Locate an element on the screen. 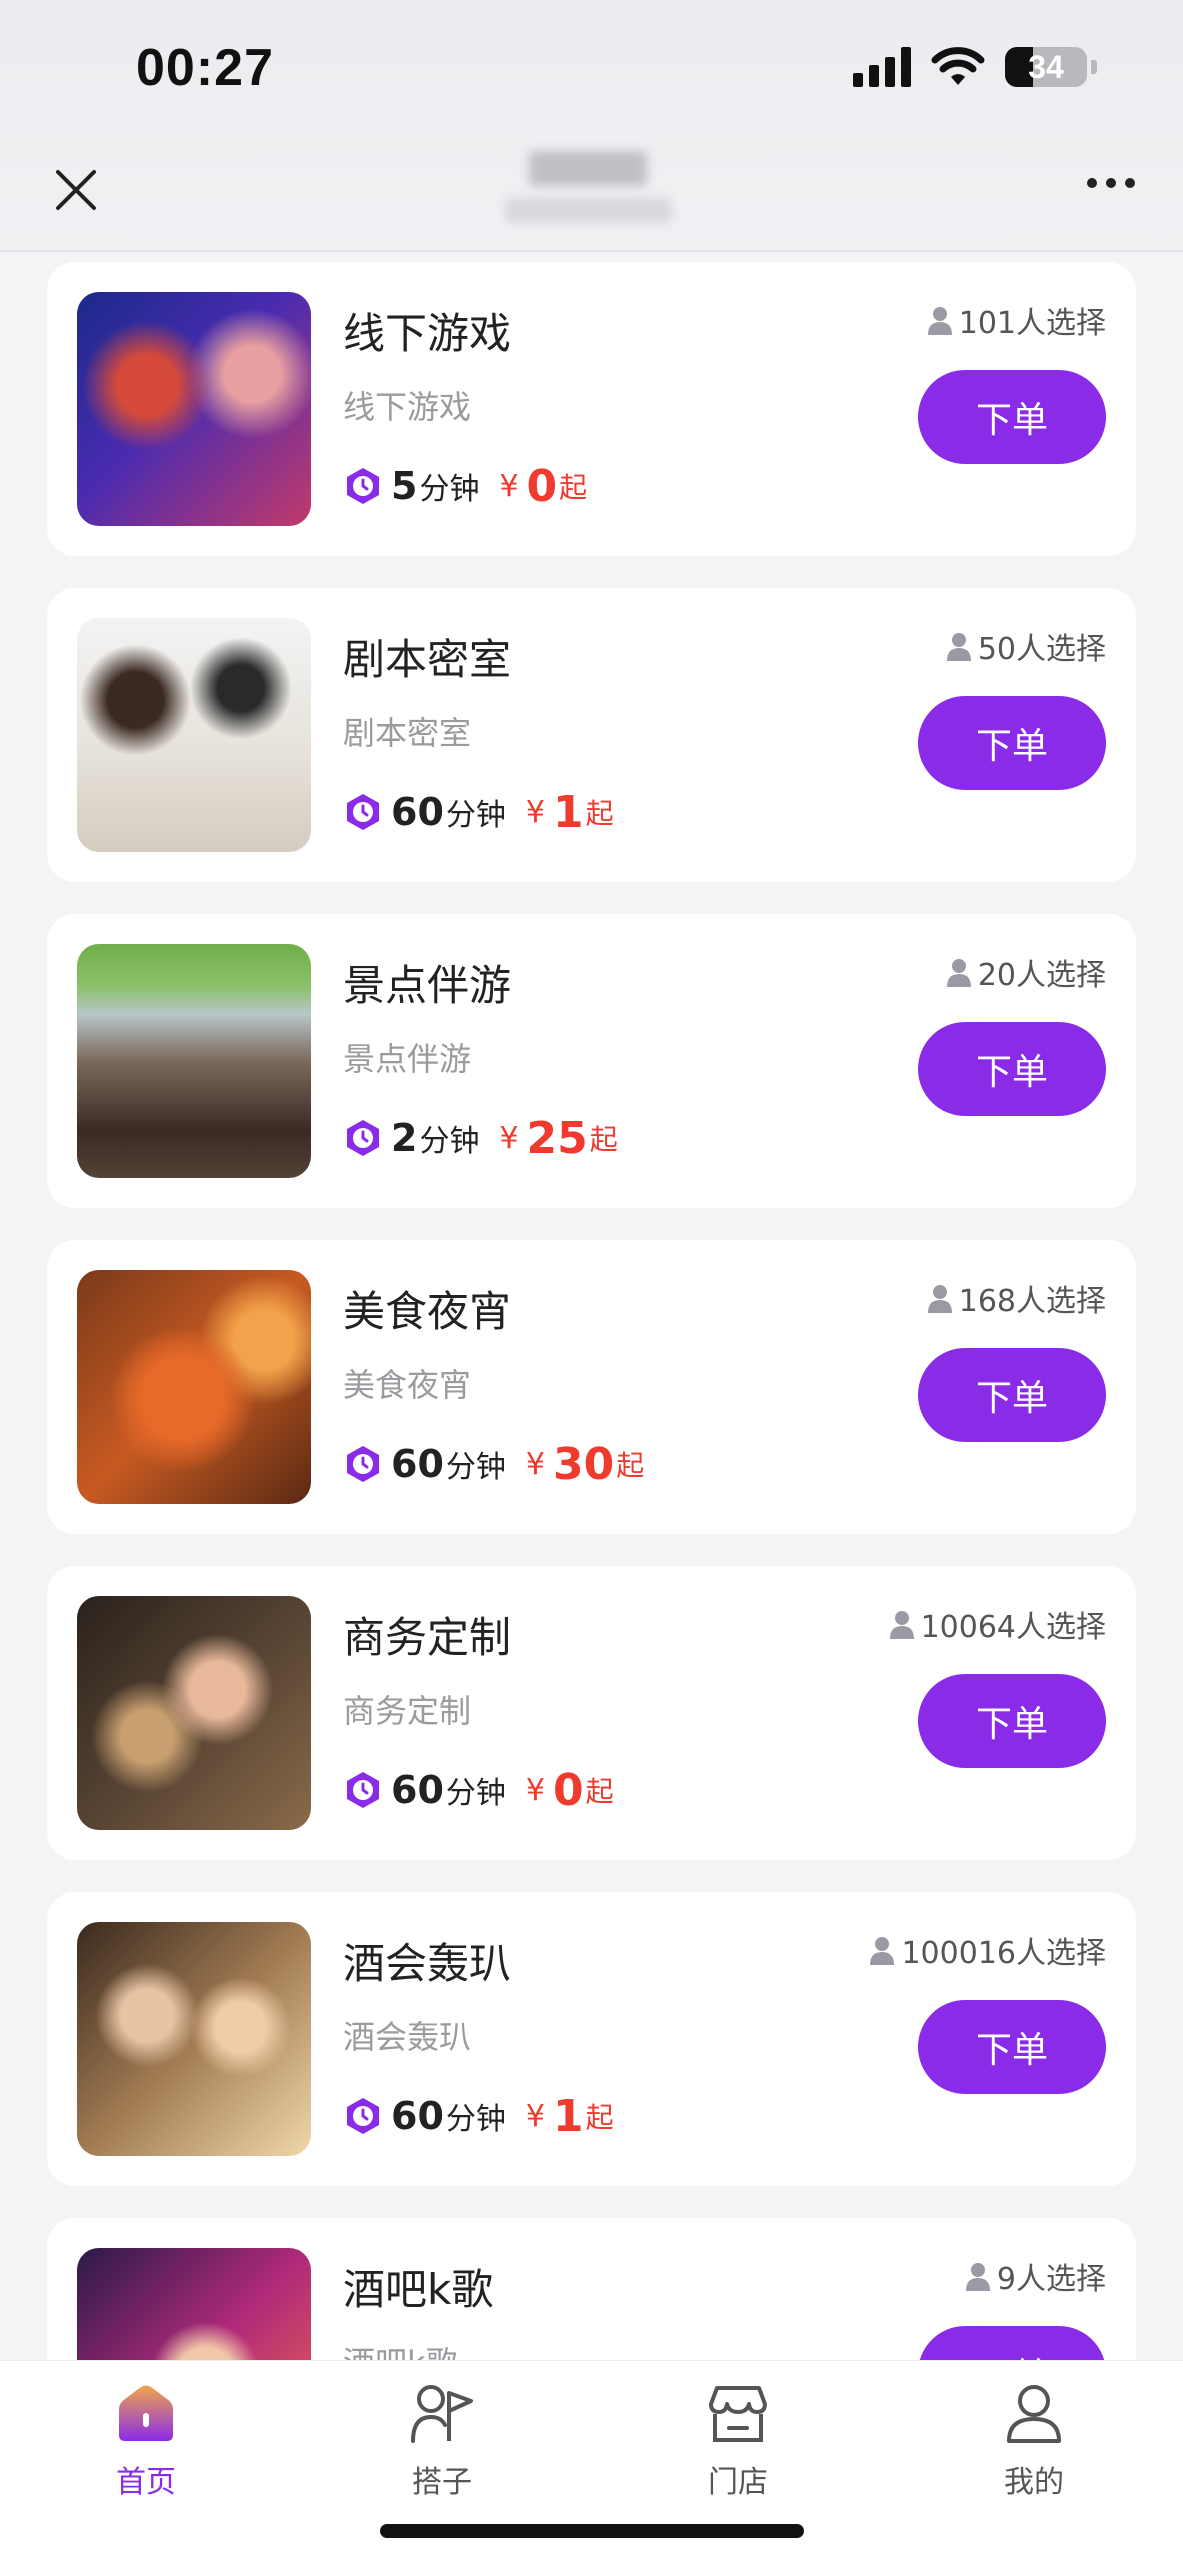 This screenshot has height=2560, width=1183. service-card: 景点伴游 景点伴游 2 分钟 ¥25 起 20人选择 下单 is located at coordinates (591, 1061).